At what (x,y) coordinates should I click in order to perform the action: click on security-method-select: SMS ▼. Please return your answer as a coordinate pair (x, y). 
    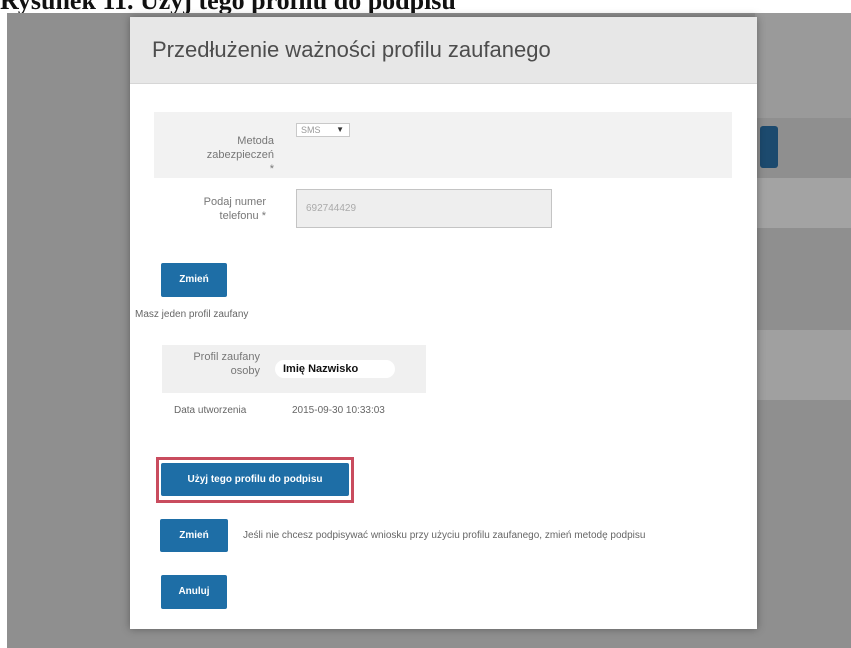
    Looking at the image, I should click on (323, 130).